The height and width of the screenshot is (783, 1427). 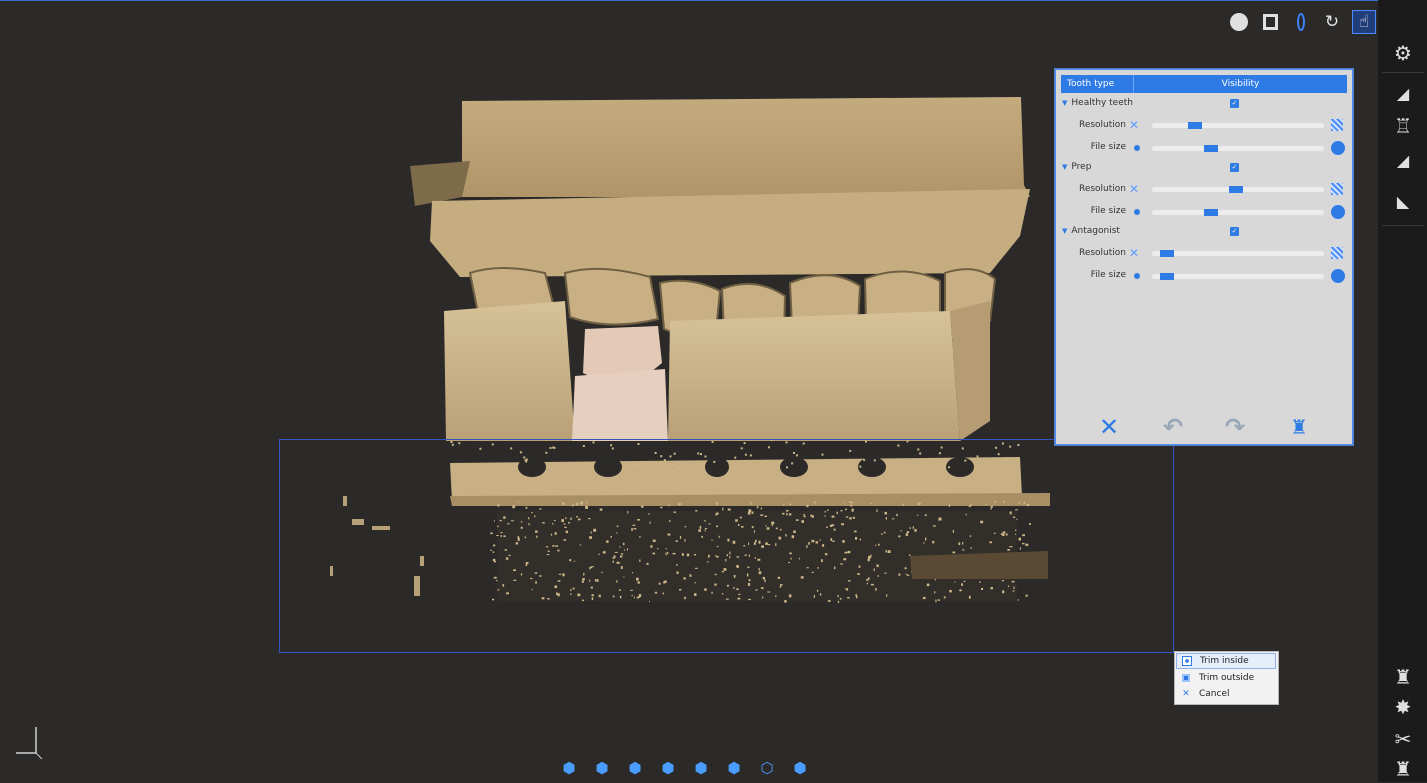 I want to click on trim-outside-label: Trim outside, so click(x=1227, y=678).